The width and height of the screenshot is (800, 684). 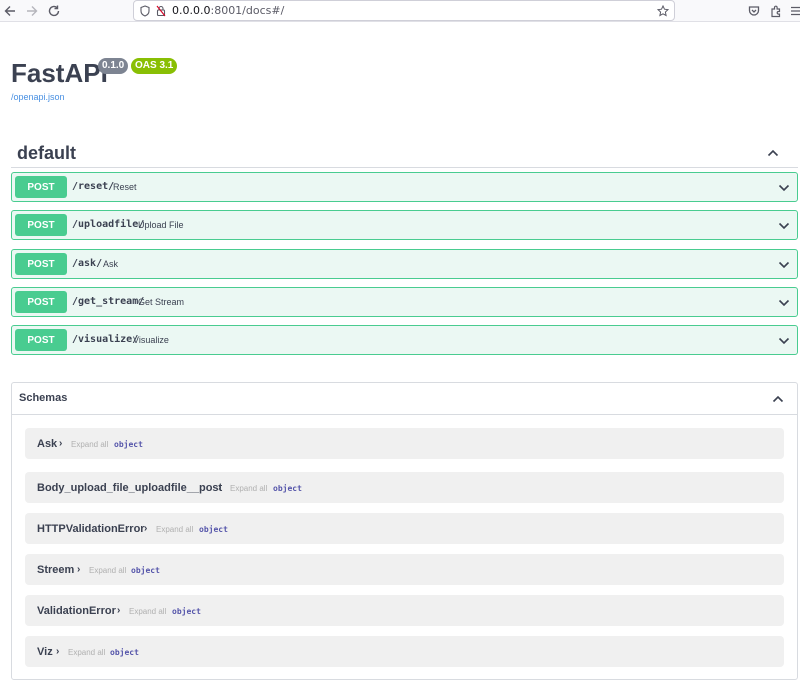 I want to click on browser-toolbar: 0.0.0.0:8001/docs#/, so click(x=400, y=11).